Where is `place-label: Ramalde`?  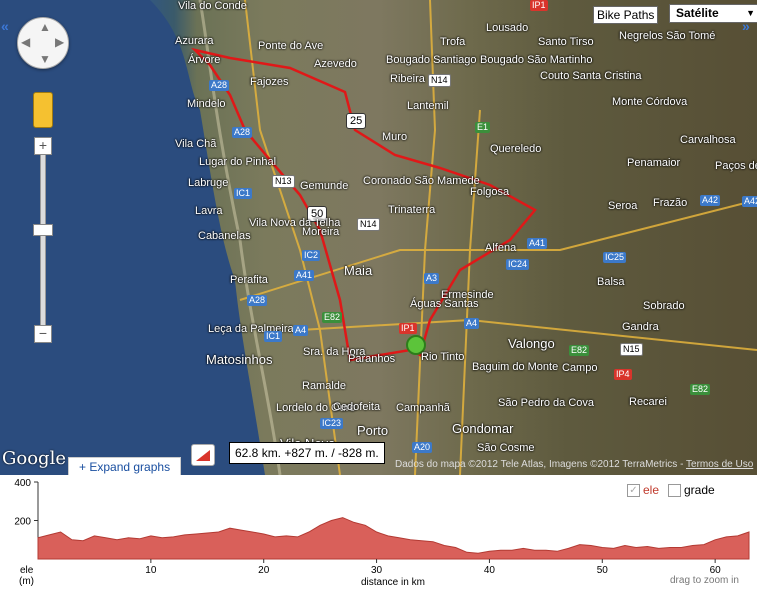 place-label: Ramalde is located at coordinates (324, 386).